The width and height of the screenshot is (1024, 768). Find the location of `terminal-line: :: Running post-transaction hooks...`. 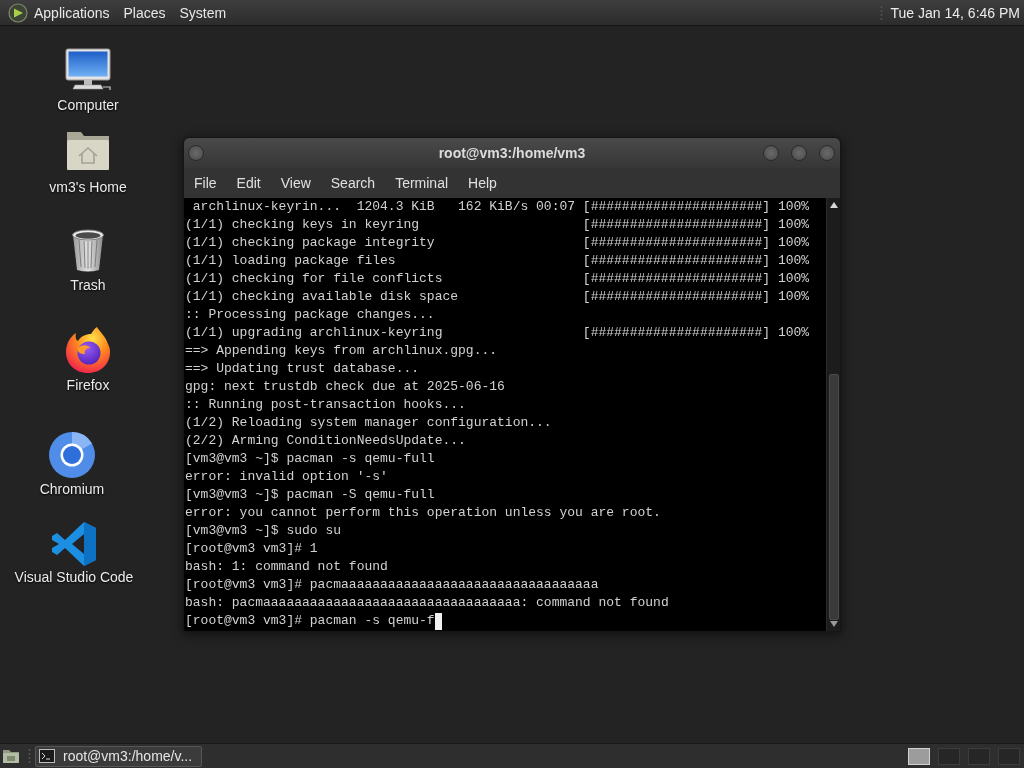

terminal-line: :: Running post-transaction hooks... is located at coordinates (325, 405).